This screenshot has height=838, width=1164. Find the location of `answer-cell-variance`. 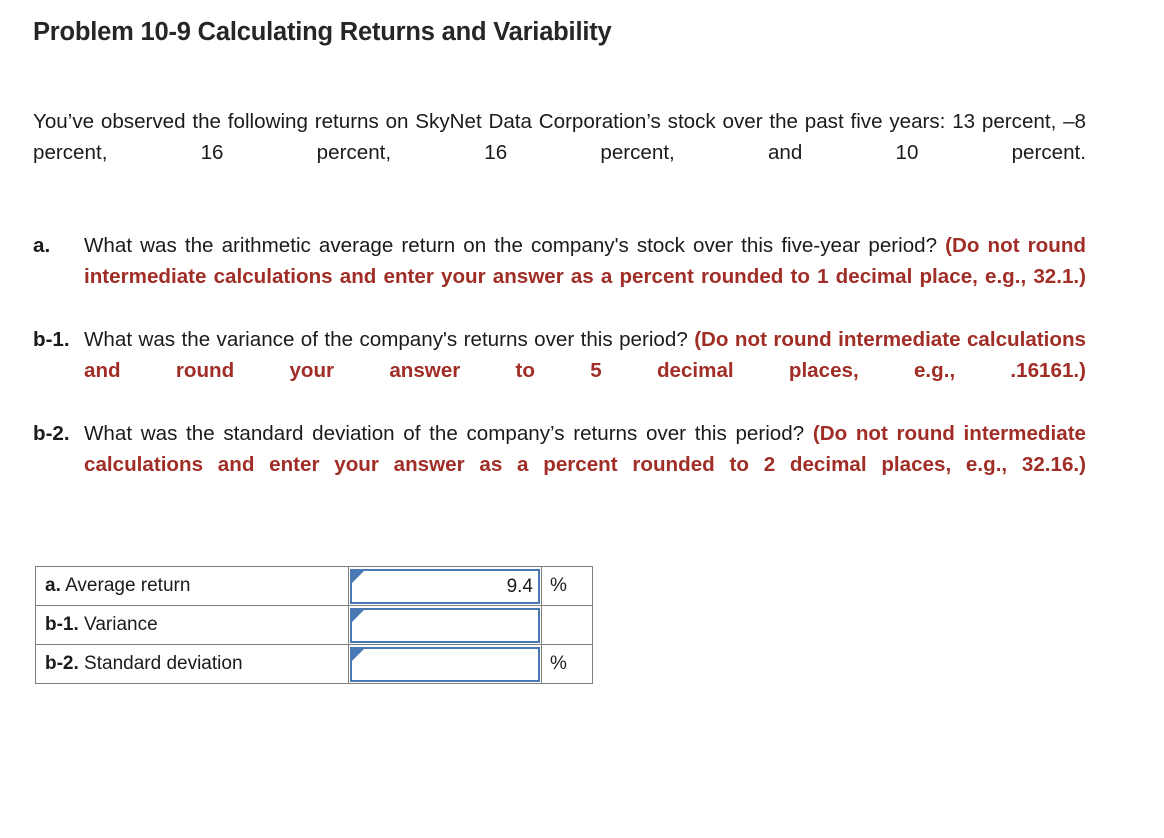

answer-cell-variance is located at coordinates (445, 625).